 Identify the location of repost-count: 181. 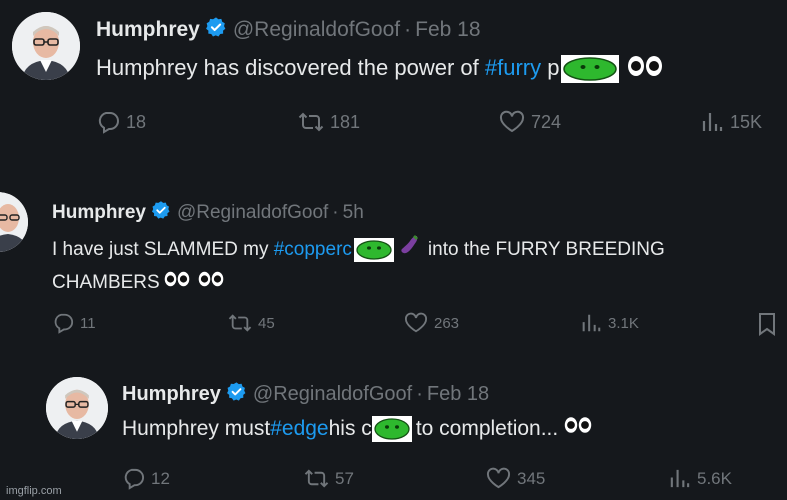
(345, 121).